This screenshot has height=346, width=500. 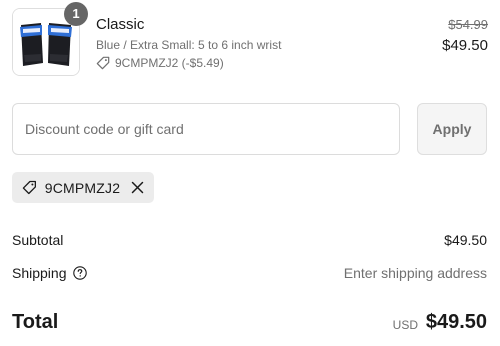 I want to click on help-icon, so click(x=79, y=273).